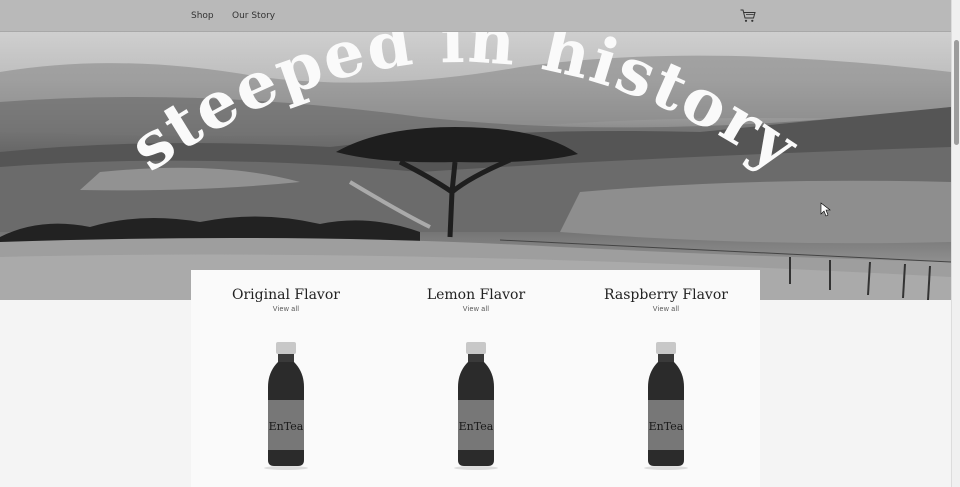 This screenshot has height=487, width=960. I want to click on product-card: Raspberry Flavor View all EnTea, so click(666, 378).